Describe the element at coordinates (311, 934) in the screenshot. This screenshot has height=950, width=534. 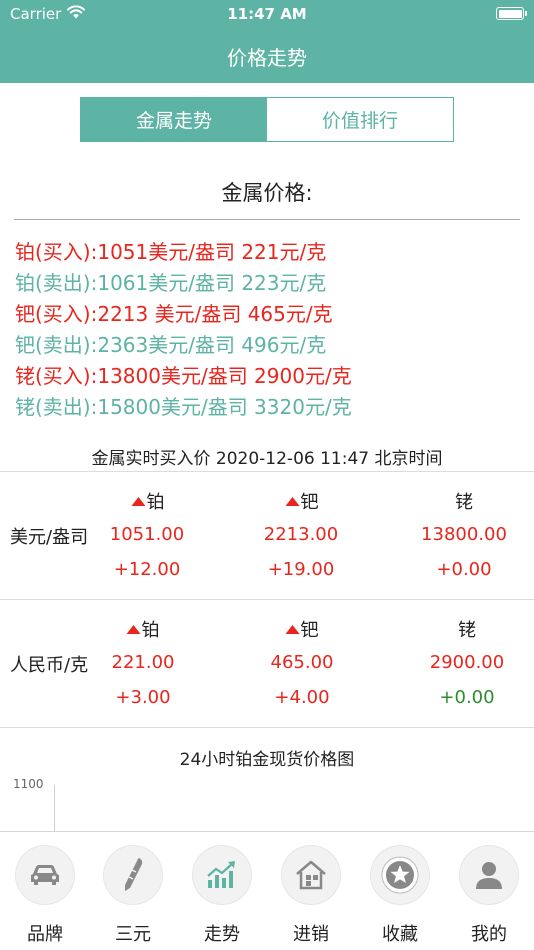
I see `tabbar-label: 进销` at that location.